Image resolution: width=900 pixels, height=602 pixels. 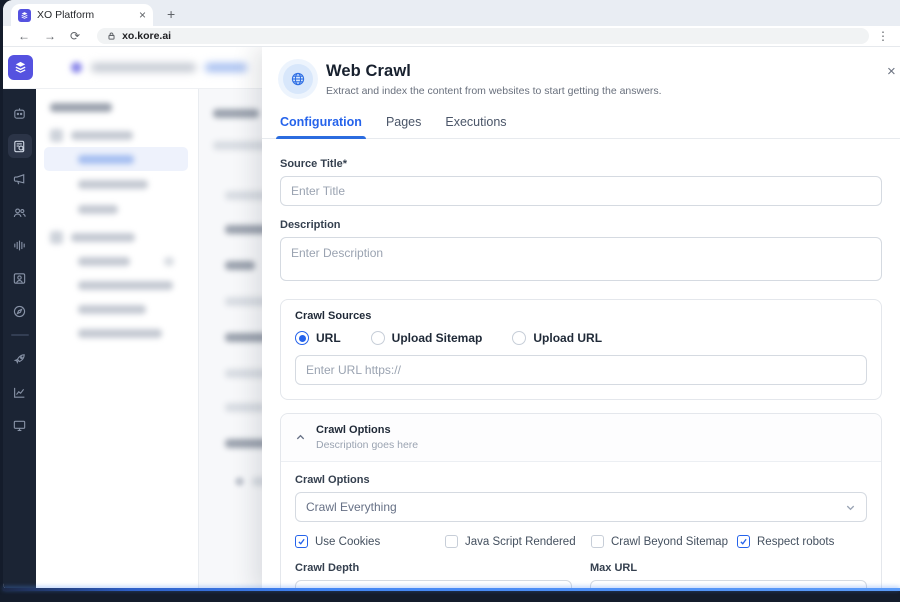 I want to click on compass-icon, so click(x=20, y=311).